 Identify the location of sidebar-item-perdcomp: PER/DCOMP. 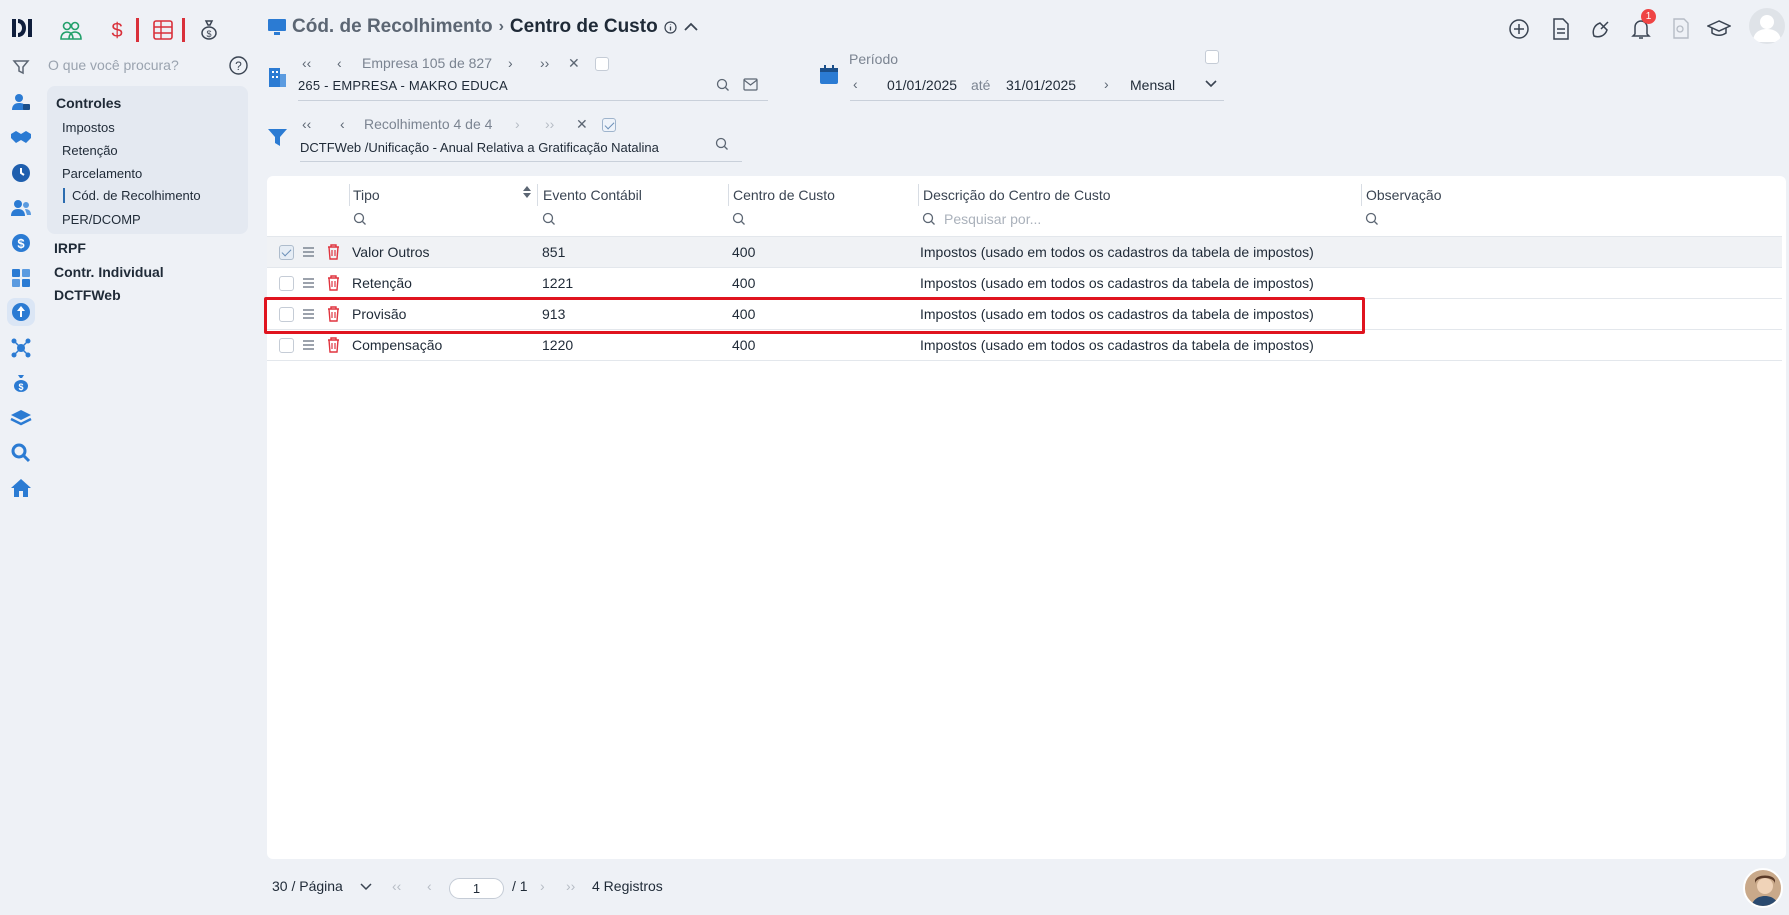
(101, 219).